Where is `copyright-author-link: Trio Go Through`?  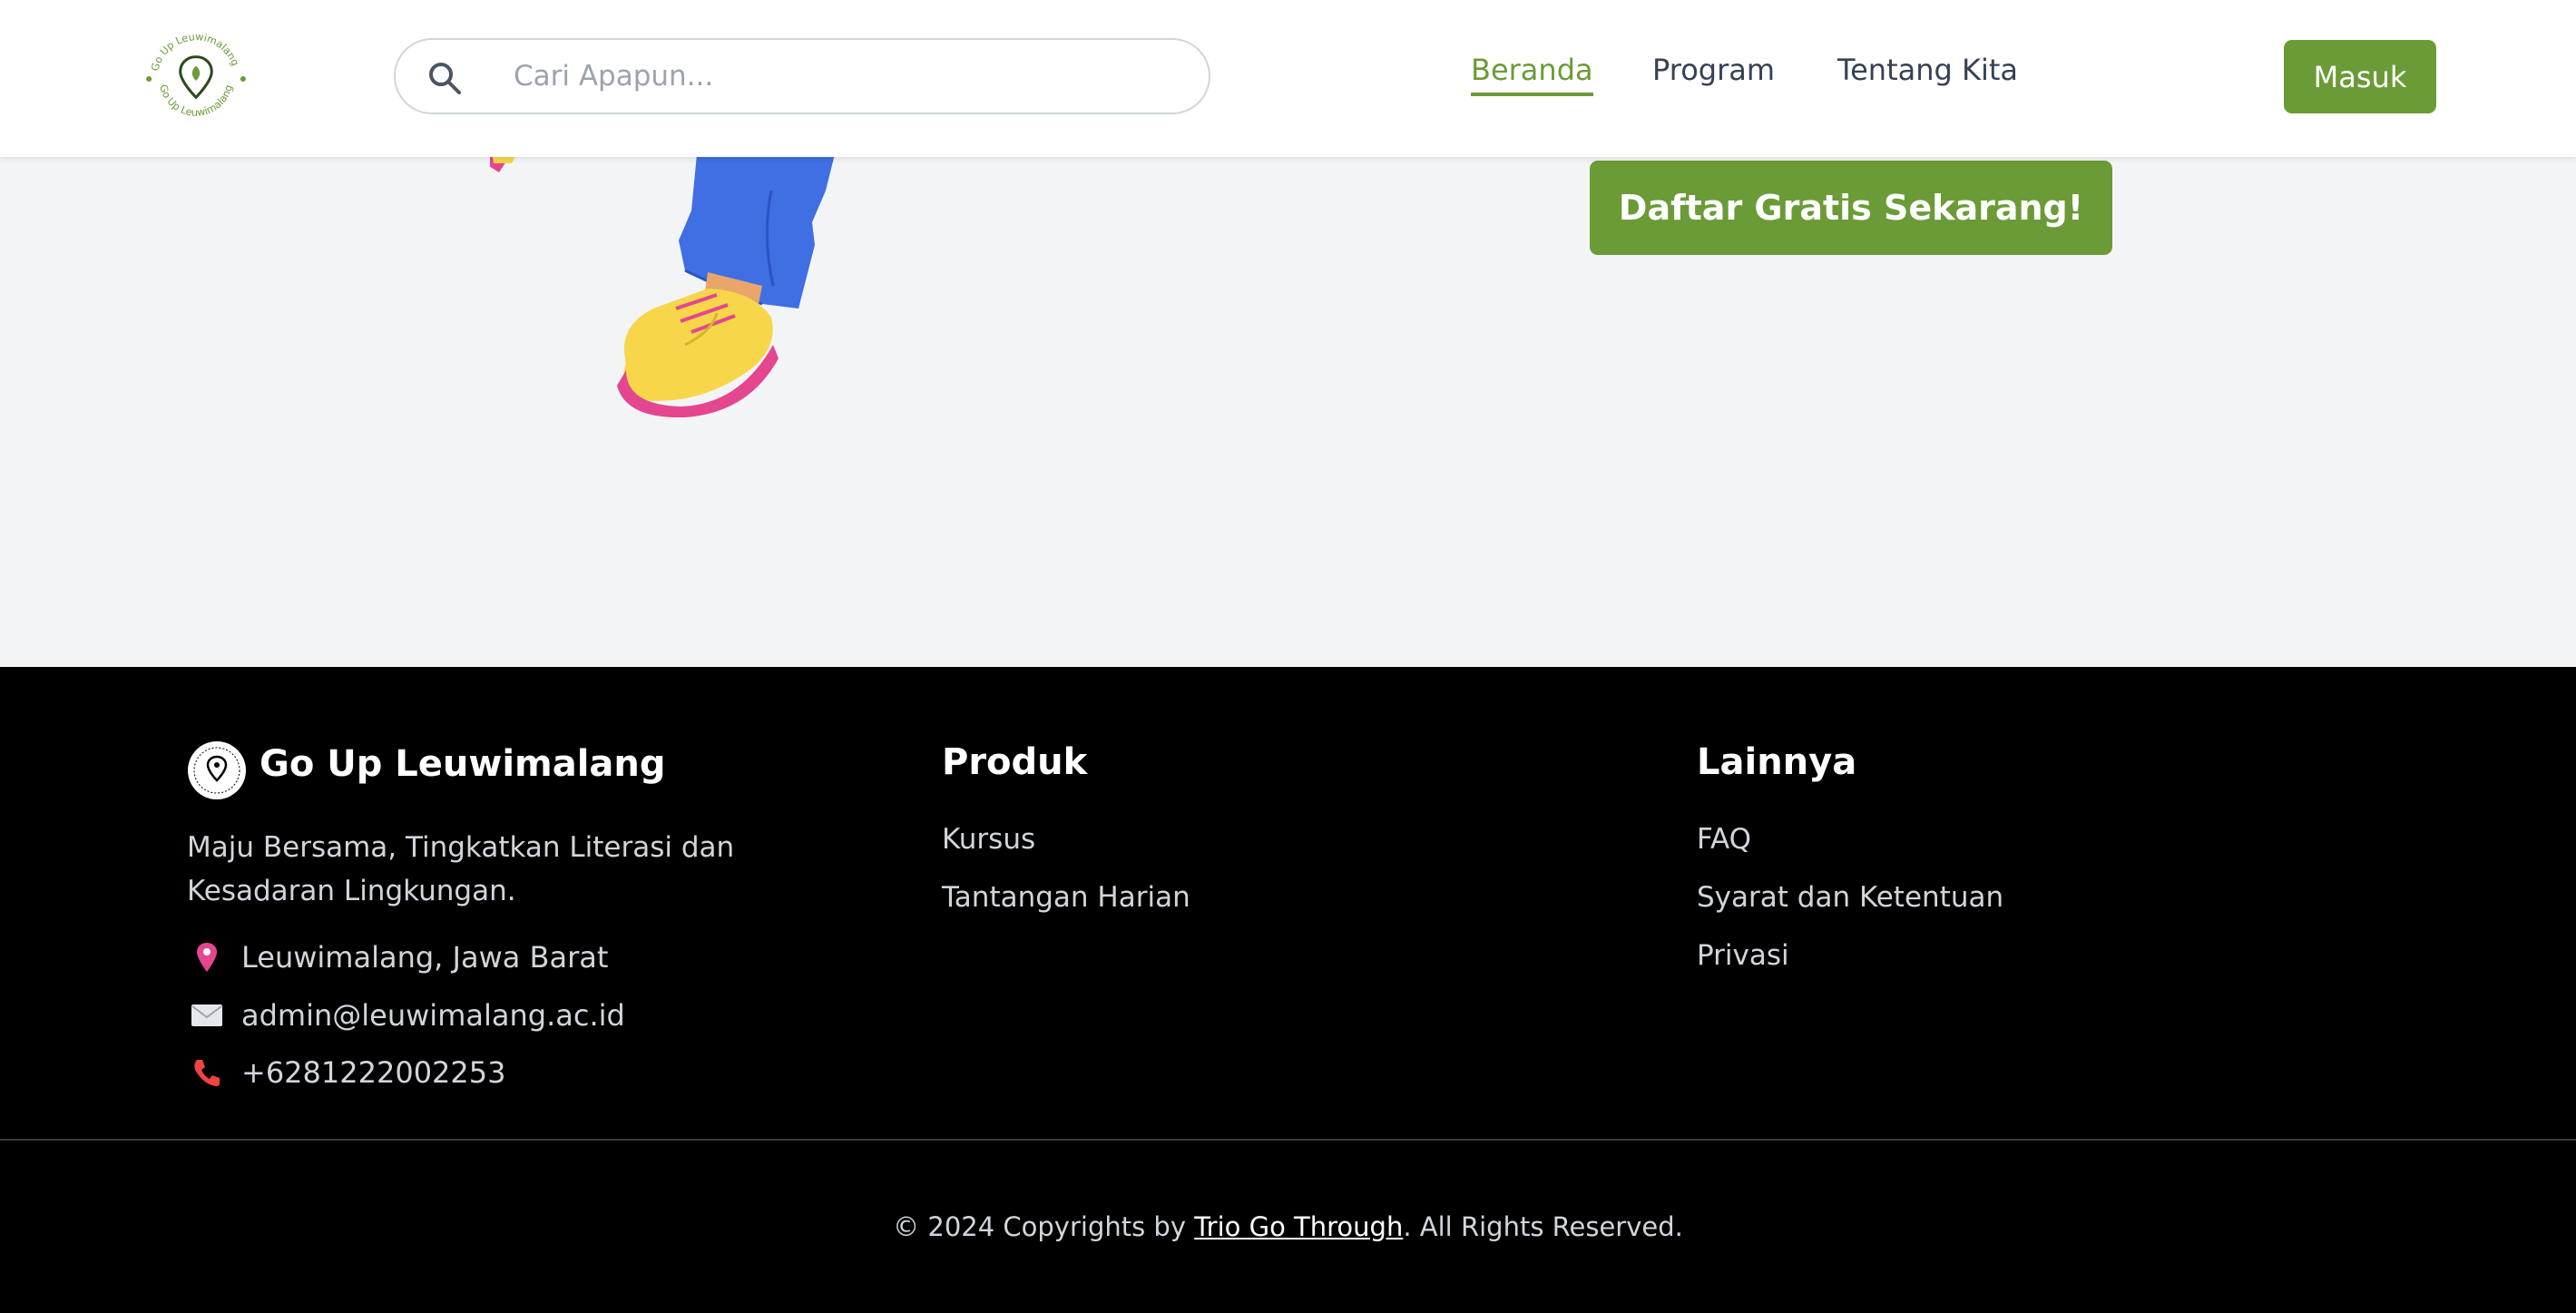
copyright-author-link: Trio Go Through is located at coordinates (1298, 1226).